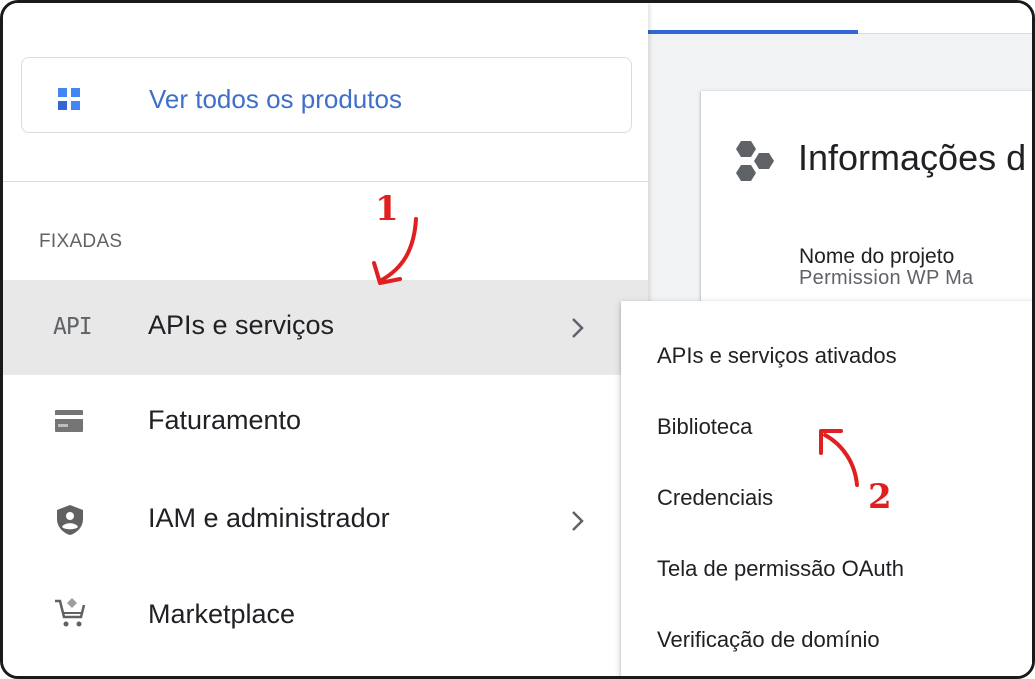 This screenshot has width=1035, height=679. Describe the element at coordinates (69, 421) in the screenshot. I see `billing-icon` at that location.